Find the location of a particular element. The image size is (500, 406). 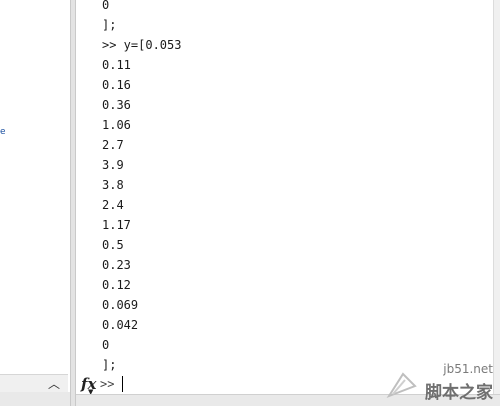

console-line: 0.042 is located at coordinates (120, 325).